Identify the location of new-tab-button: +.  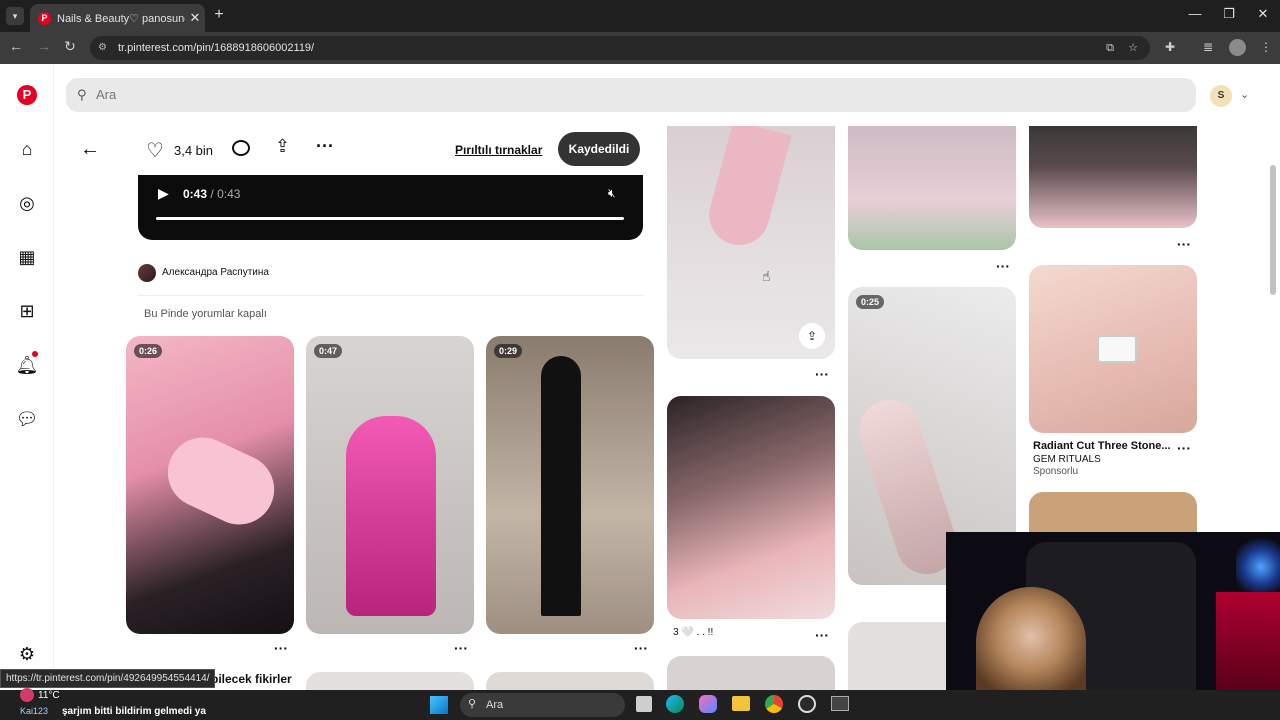
(219, 15).